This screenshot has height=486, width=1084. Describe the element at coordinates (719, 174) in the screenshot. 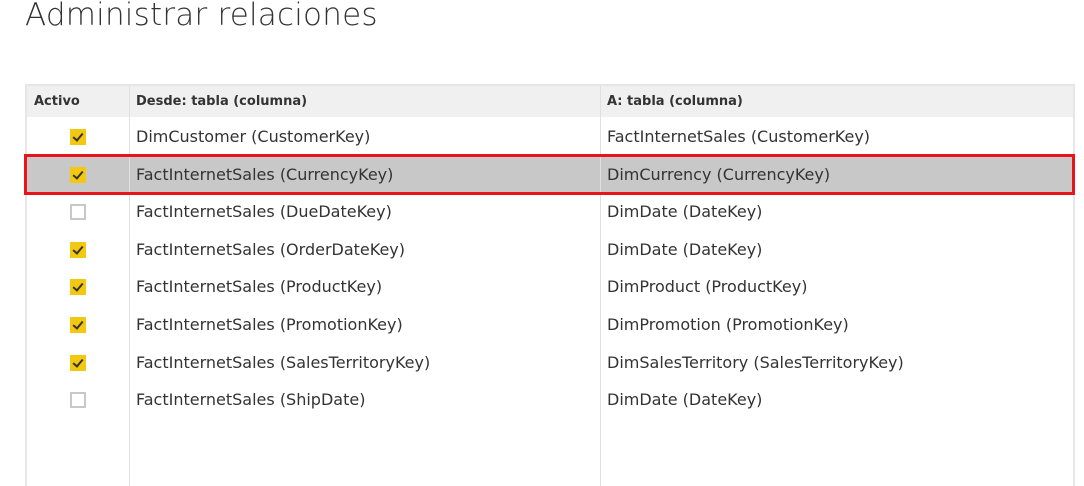

I see `to-cell: DimCurrency (CurrencyKey)` at that location.